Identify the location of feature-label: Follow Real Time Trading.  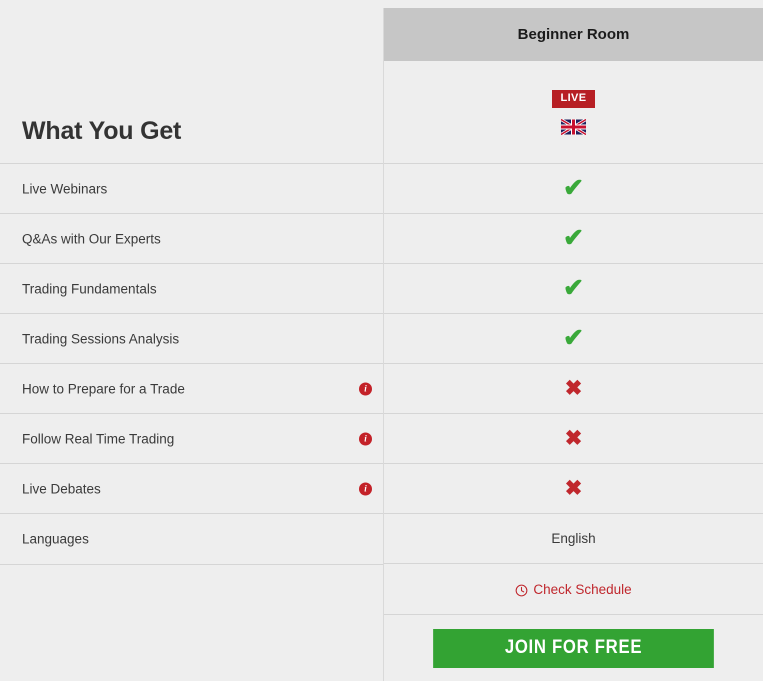
(98, 438).